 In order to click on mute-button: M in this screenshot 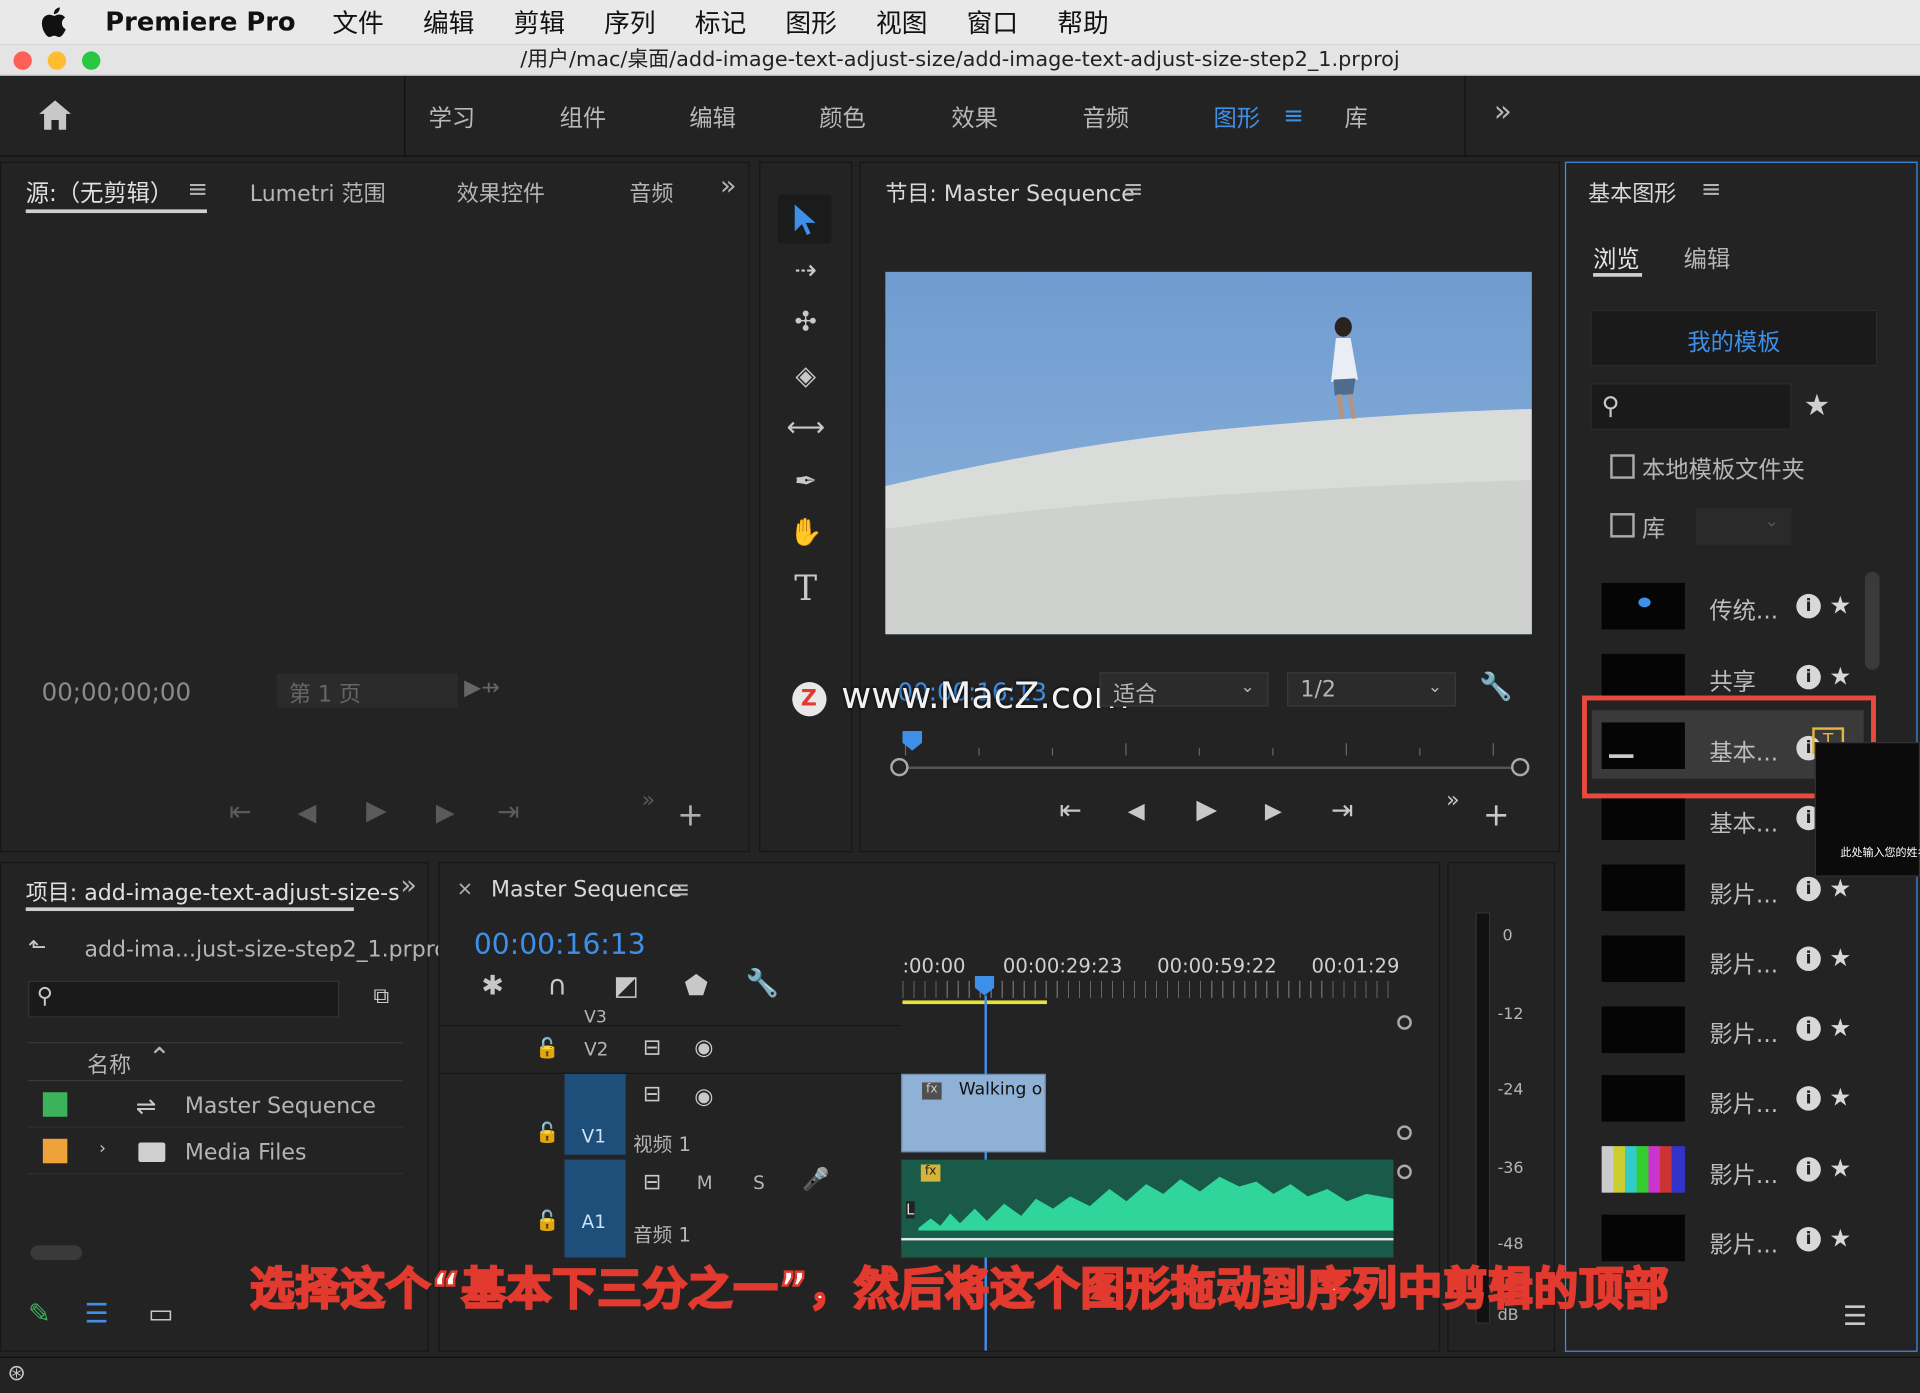, I will do `click(705, 1183)`.